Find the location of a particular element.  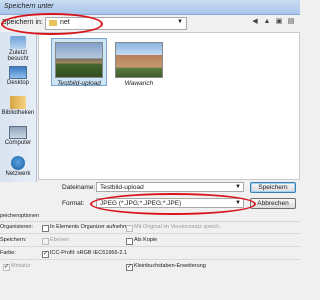

libraries-icon is located at coordinates (18, 102).